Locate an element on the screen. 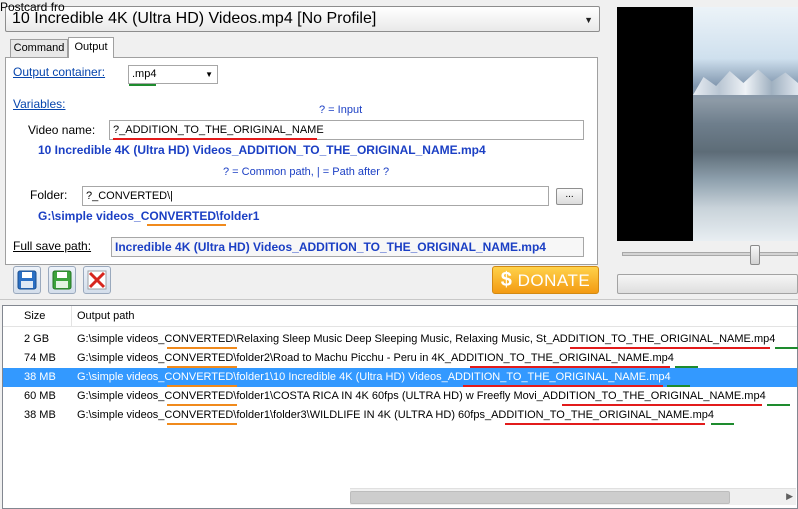 The image size is (798, 509). save-icon is located at coordinates (27, 280).